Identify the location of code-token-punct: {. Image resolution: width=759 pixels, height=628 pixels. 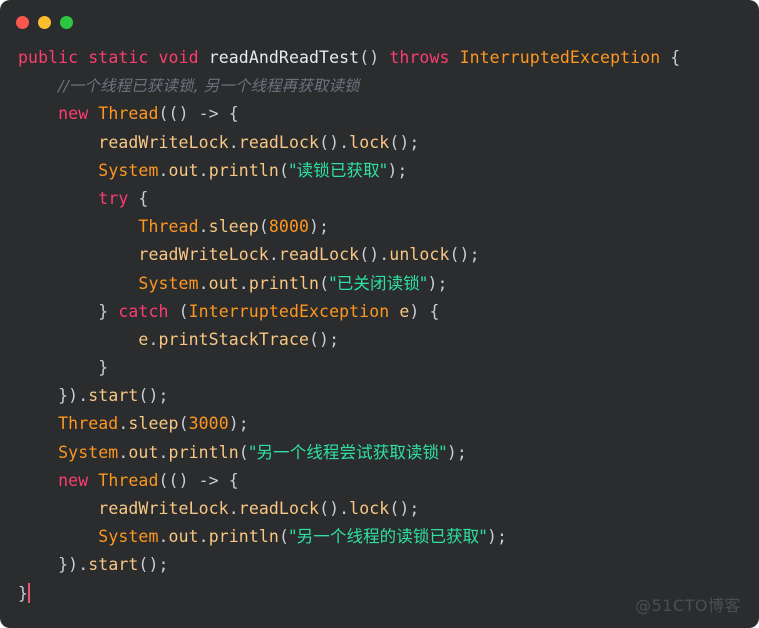
(670, 57).